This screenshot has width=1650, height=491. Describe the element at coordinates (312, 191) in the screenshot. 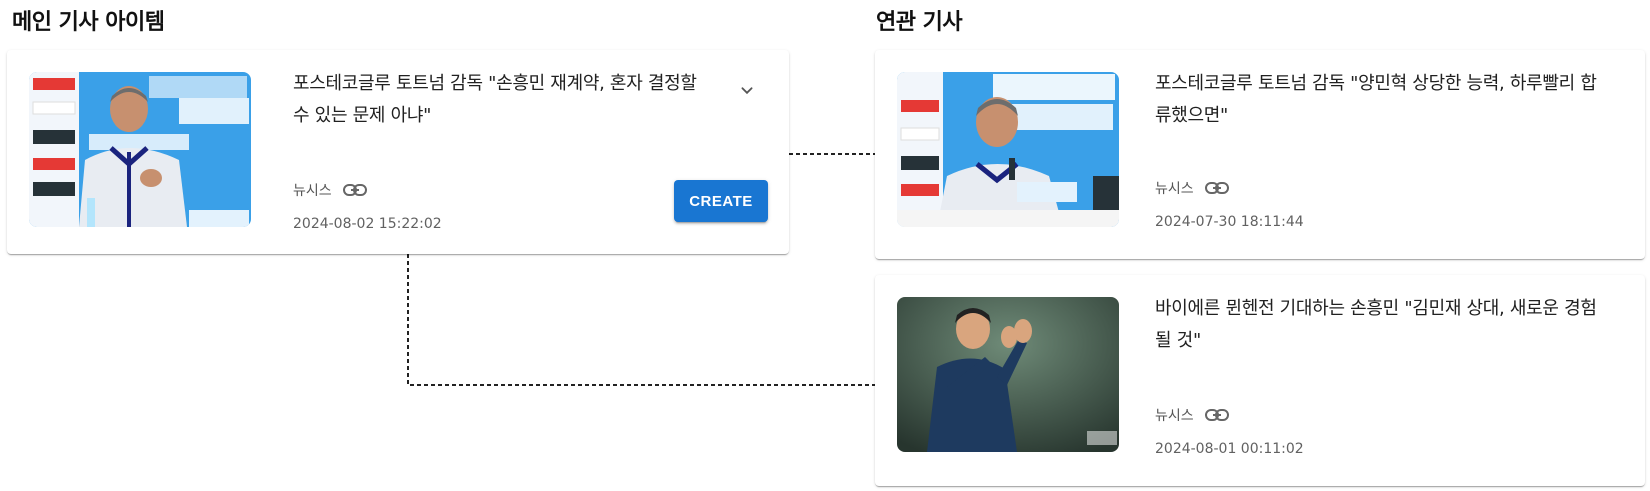

I see `main-article-source: 뉴시스` at that location.